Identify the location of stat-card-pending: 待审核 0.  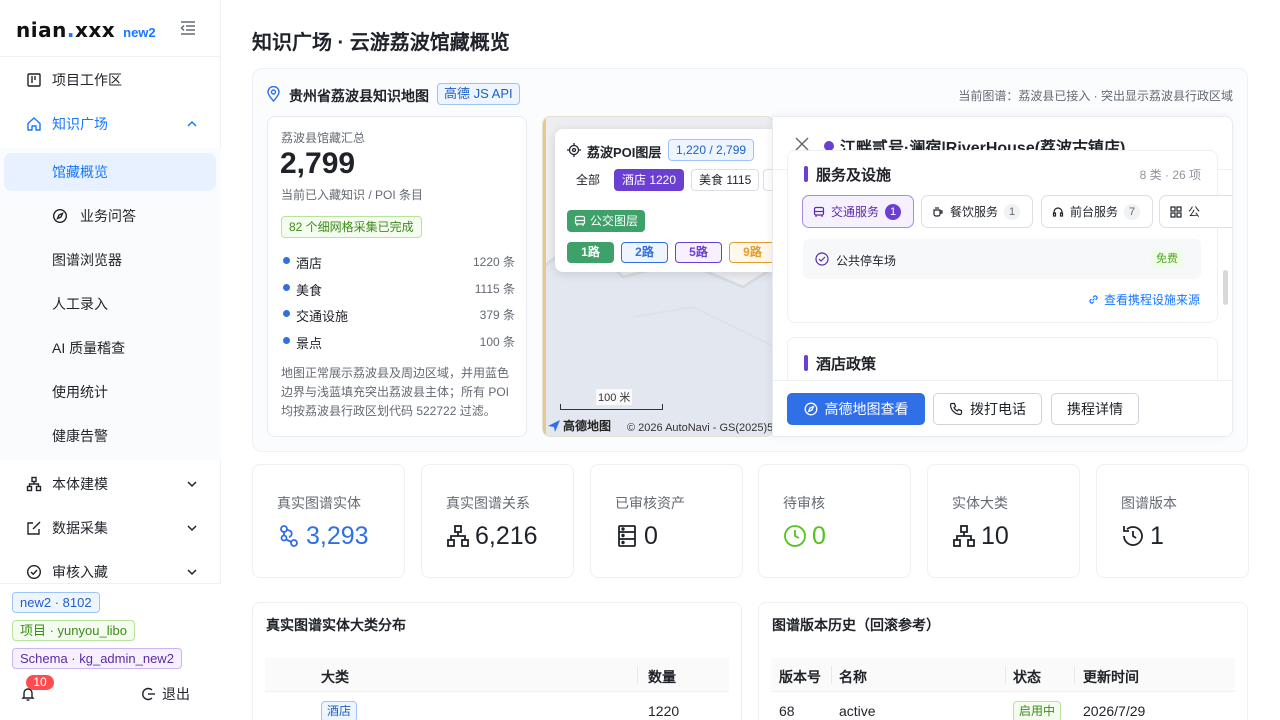
(834, 521).